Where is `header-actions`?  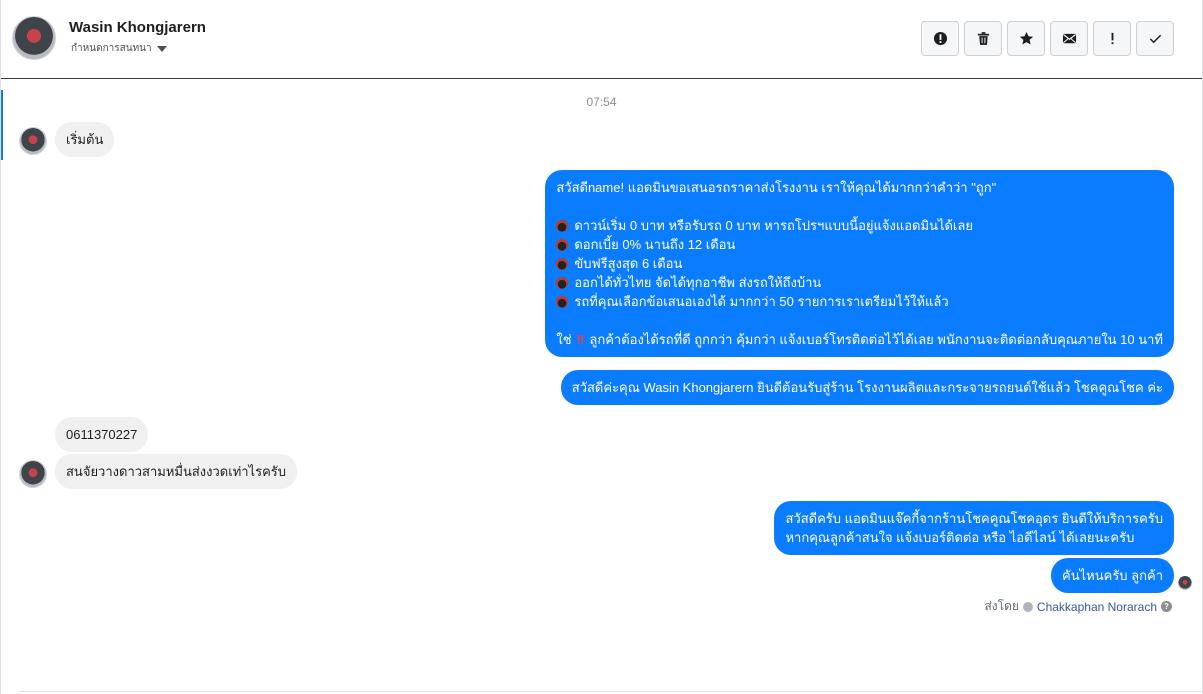 header-actions is located at coordinates (1047, 38).